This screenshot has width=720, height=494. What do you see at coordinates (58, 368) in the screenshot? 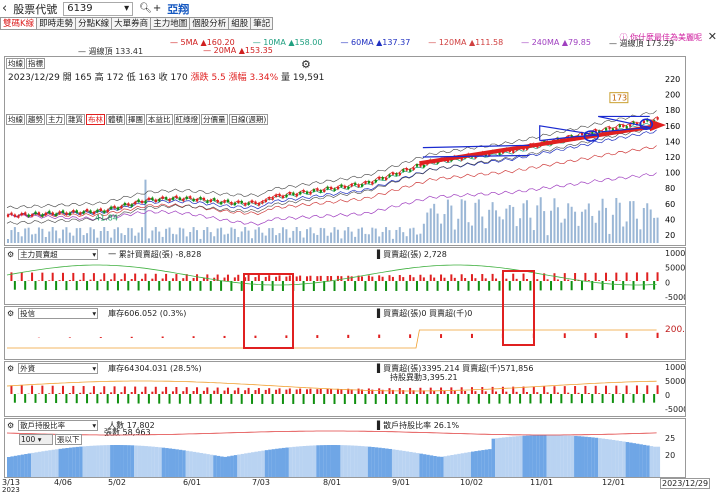
I see `panel-selector: 外資▾` at bounding box center [58, 368].